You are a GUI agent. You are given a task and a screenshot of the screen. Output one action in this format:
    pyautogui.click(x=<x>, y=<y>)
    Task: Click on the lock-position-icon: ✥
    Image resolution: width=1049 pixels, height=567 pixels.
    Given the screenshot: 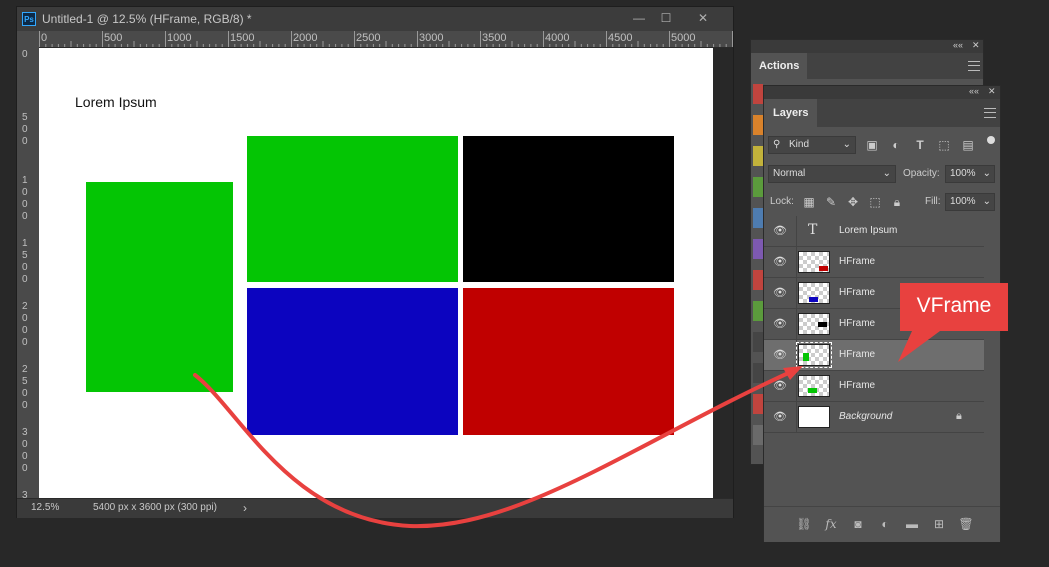 What is the action you would take?
    pyautogui.click(x=853, y=202)
    